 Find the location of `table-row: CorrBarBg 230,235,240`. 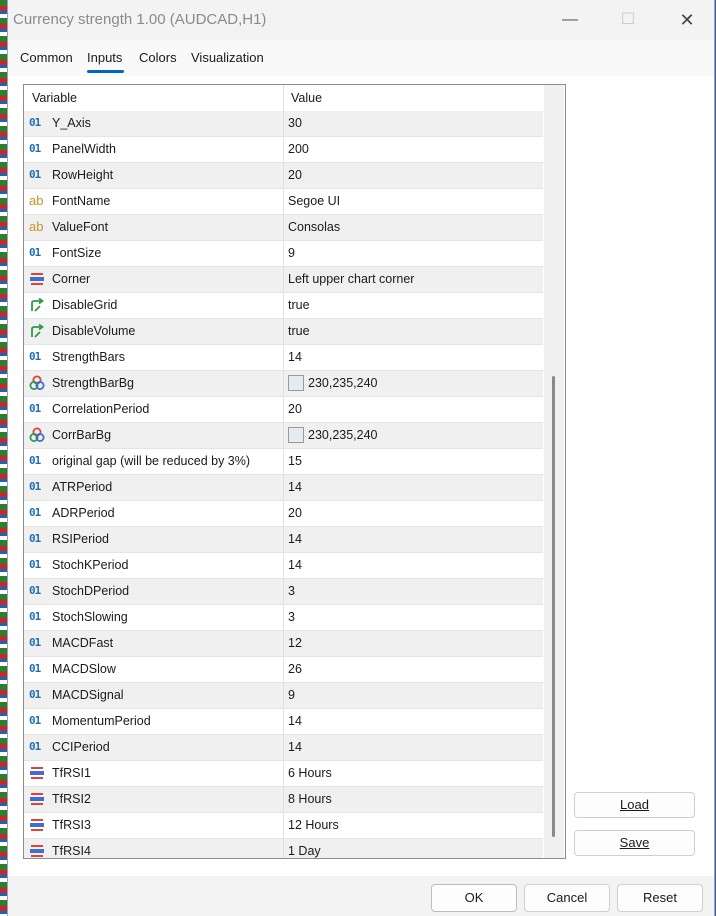

table-row: CorrBarBg 230,235,240 is located at coordinates (283, 436).